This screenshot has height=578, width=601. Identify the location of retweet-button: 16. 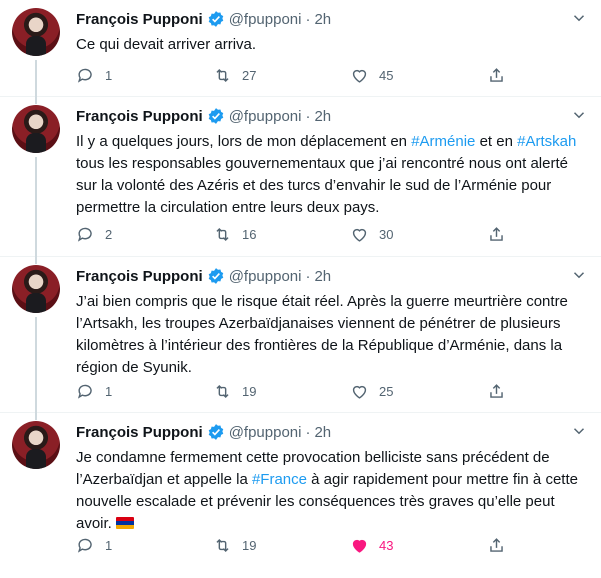
(258, 234).